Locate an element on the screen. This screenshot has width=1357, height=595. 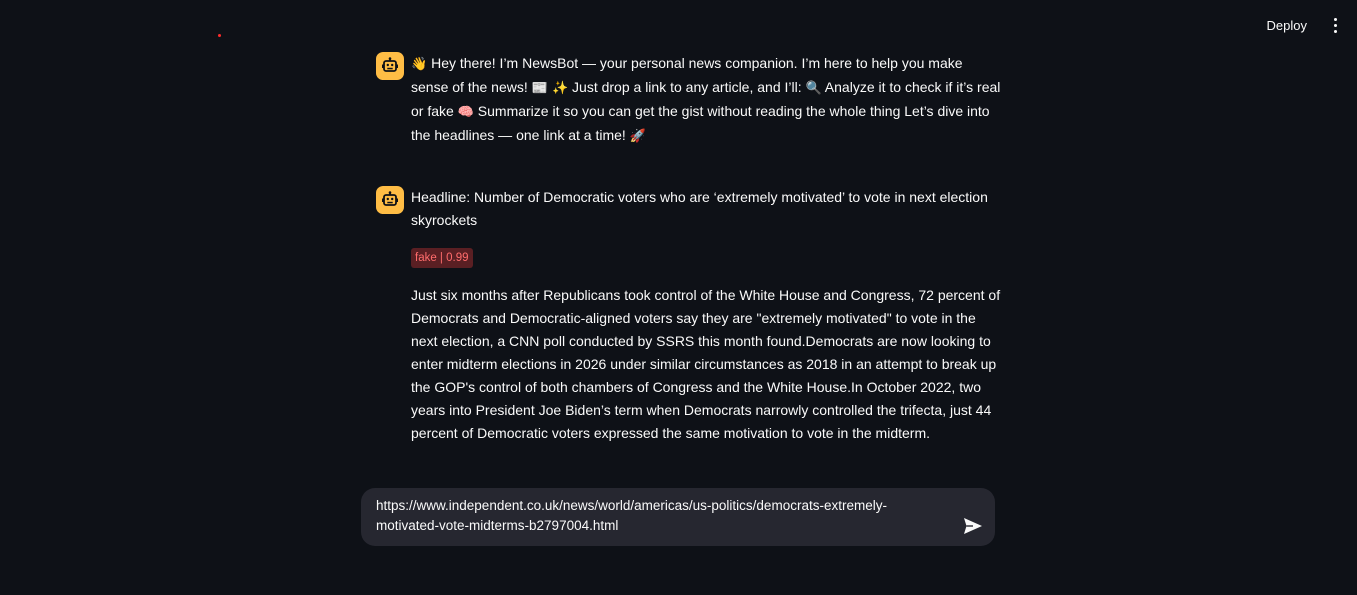
waving-hand-emoji: 👋 is located at coordinates (419, 64).